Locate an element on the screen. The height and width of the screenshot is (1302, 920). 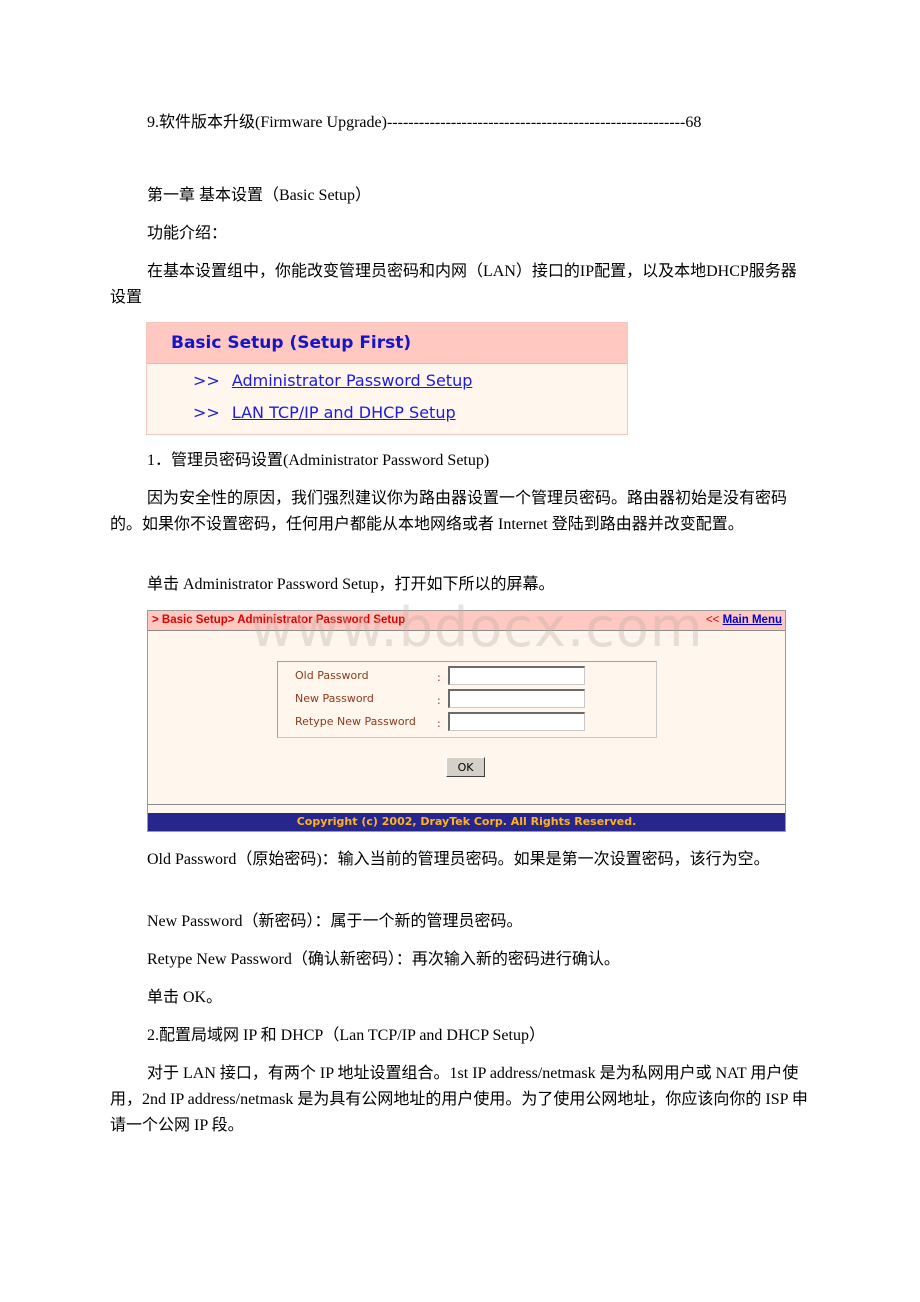
desc-retype-password: Retype New Password（确认新密码）：再次输入新的密码进行确认。 is located at coordinates (383, 959).